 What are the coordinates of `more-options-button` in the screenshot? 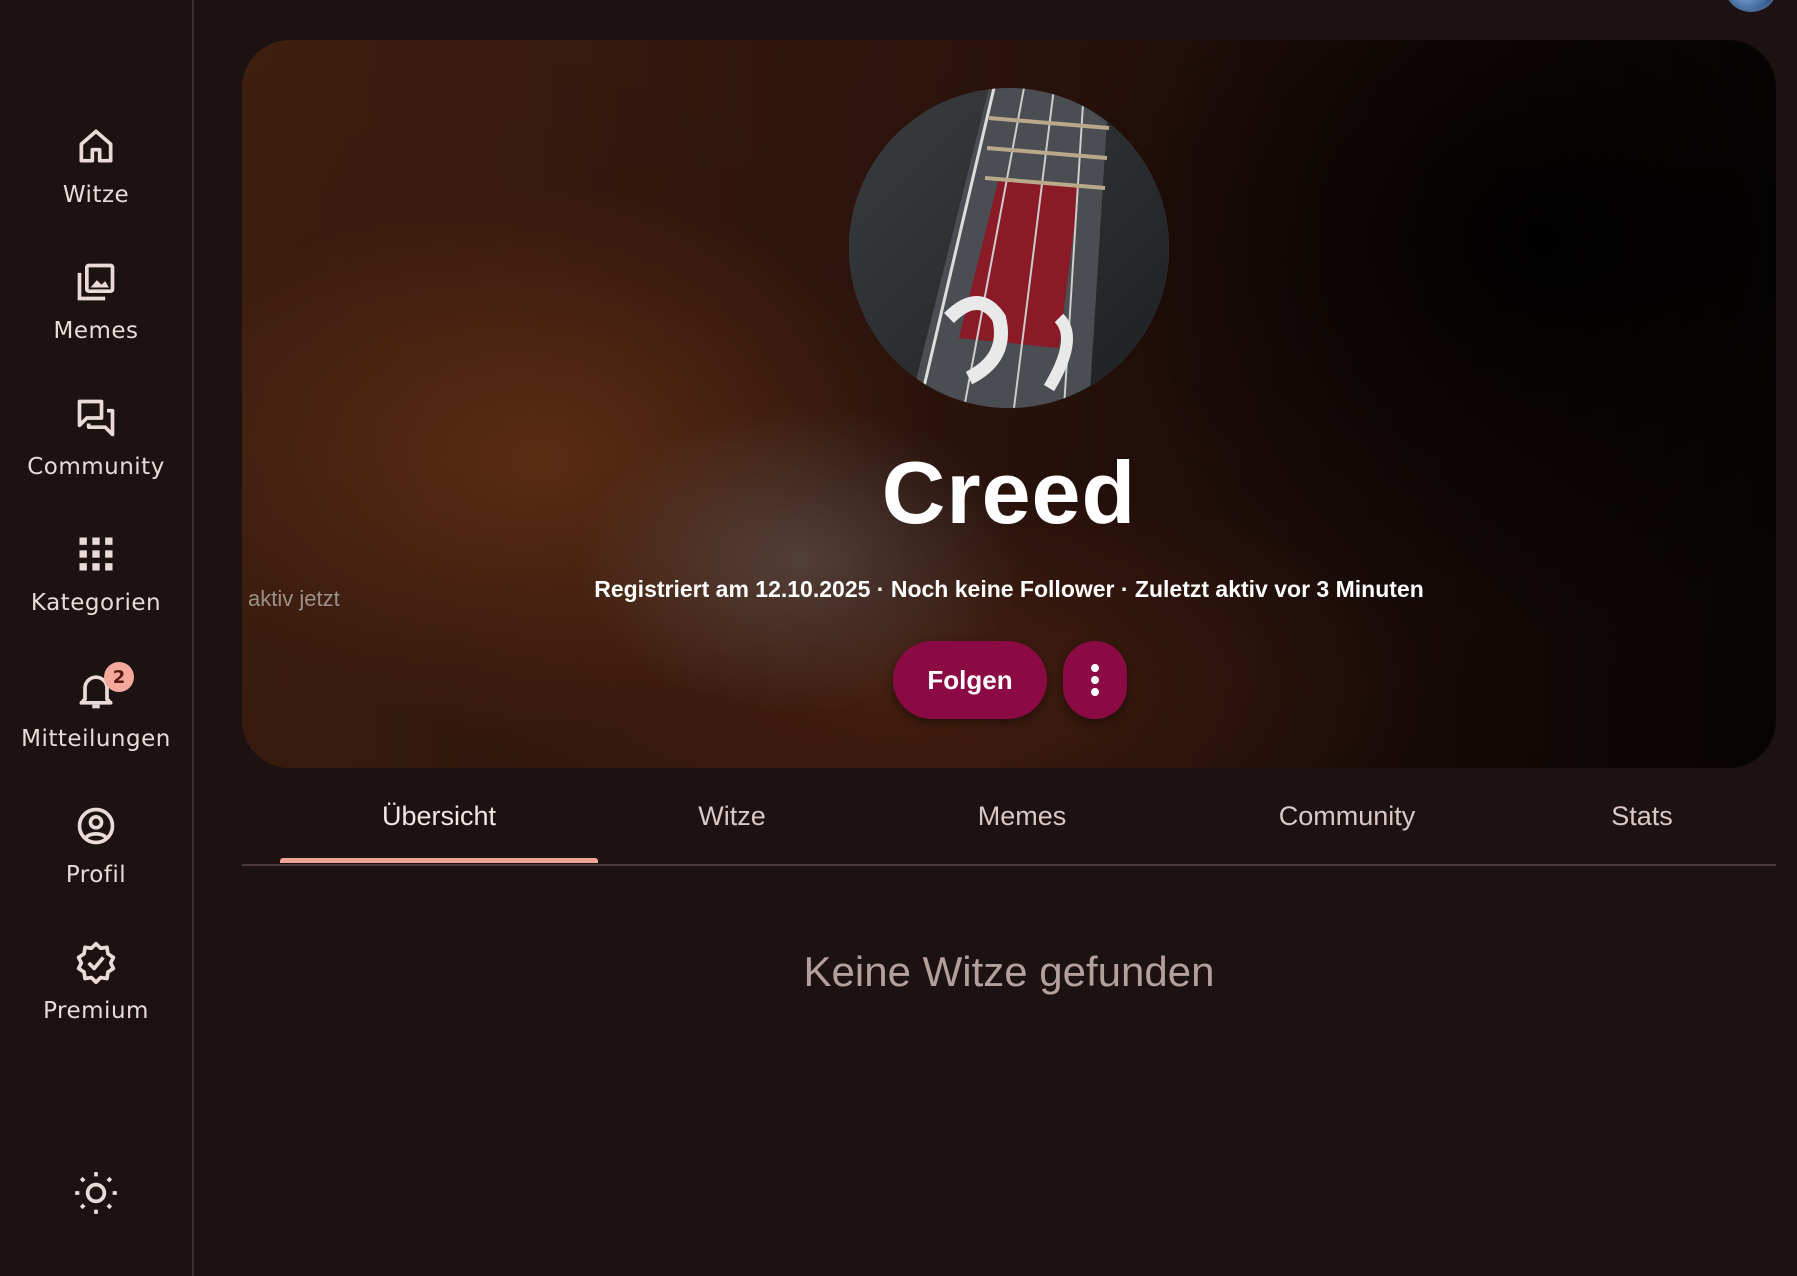 It's located at (1095, 680).